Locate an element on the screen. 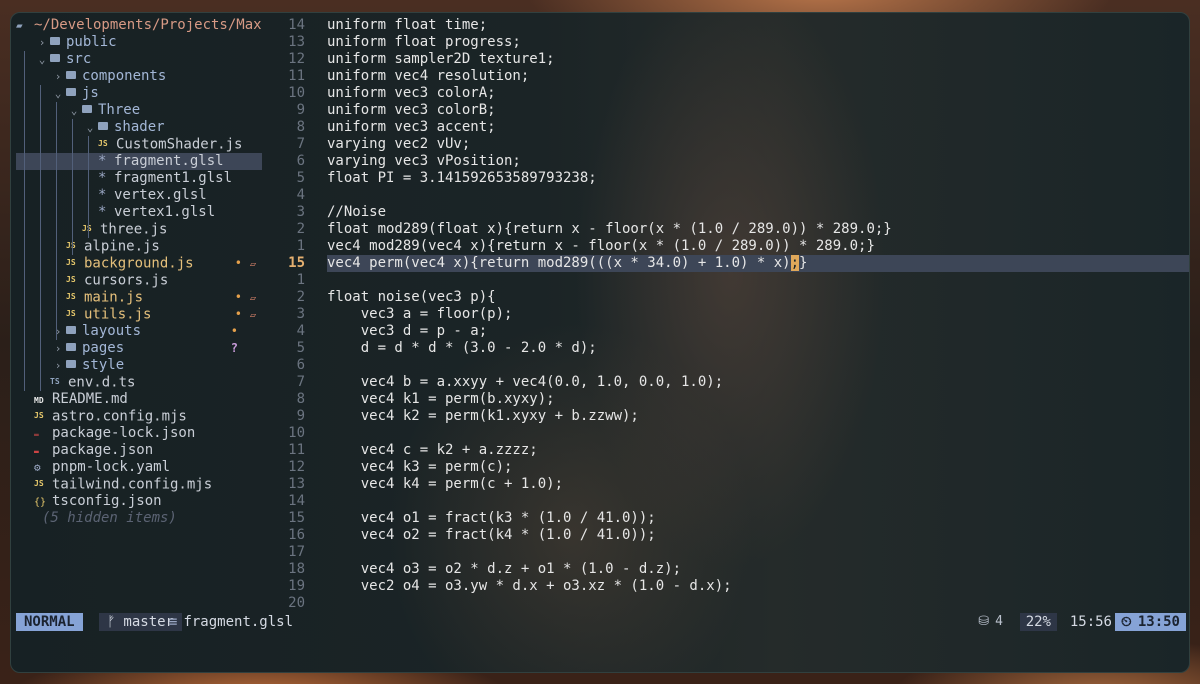  code-line-text: float PI = 3.141592653589793238; is located at coordinates (462, 178).